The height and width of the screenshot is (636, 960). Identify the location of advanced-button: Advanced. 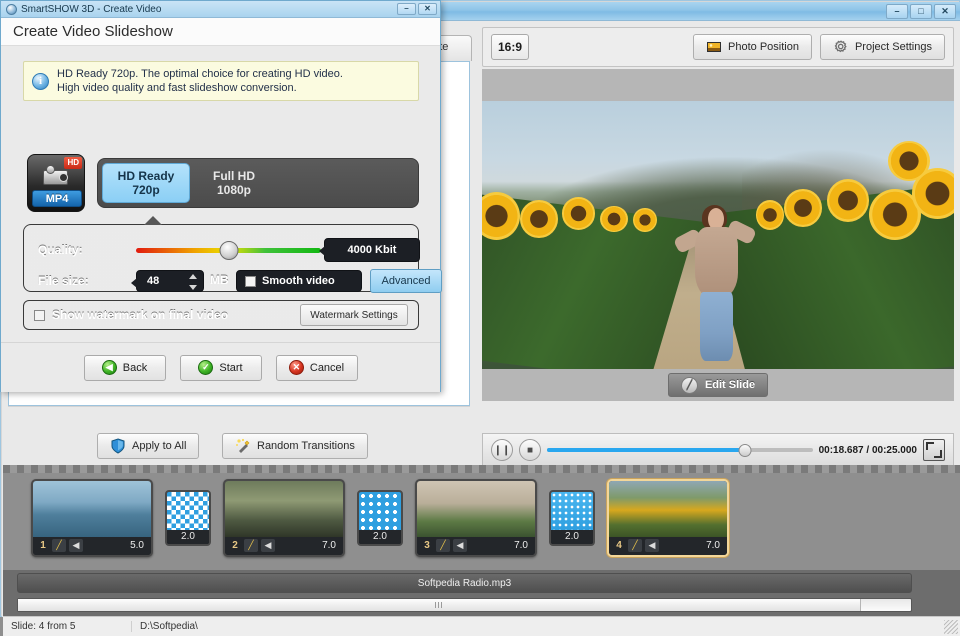
(406, 281).